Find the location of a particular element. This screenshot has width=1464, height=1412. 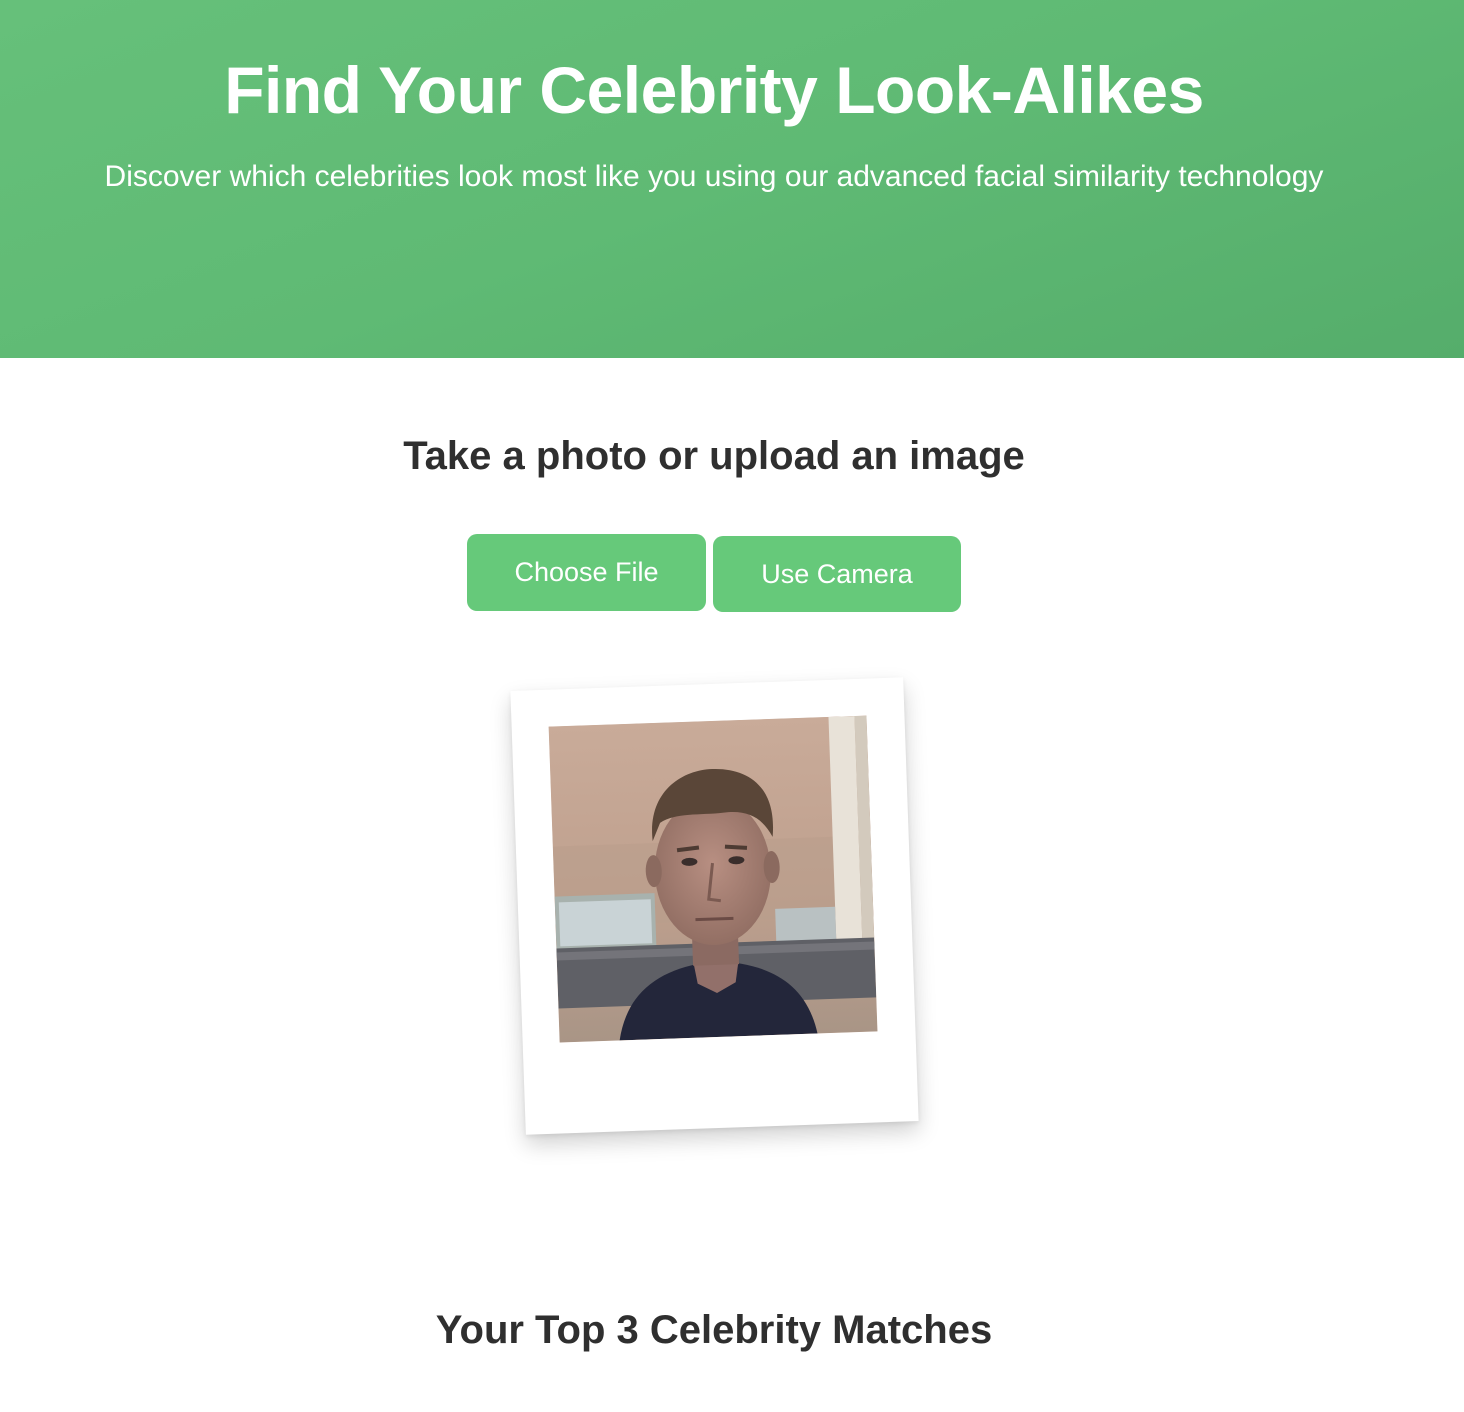

page-title: Find Your Celebrity Look-Alikes is located at coordinates (714, 90).